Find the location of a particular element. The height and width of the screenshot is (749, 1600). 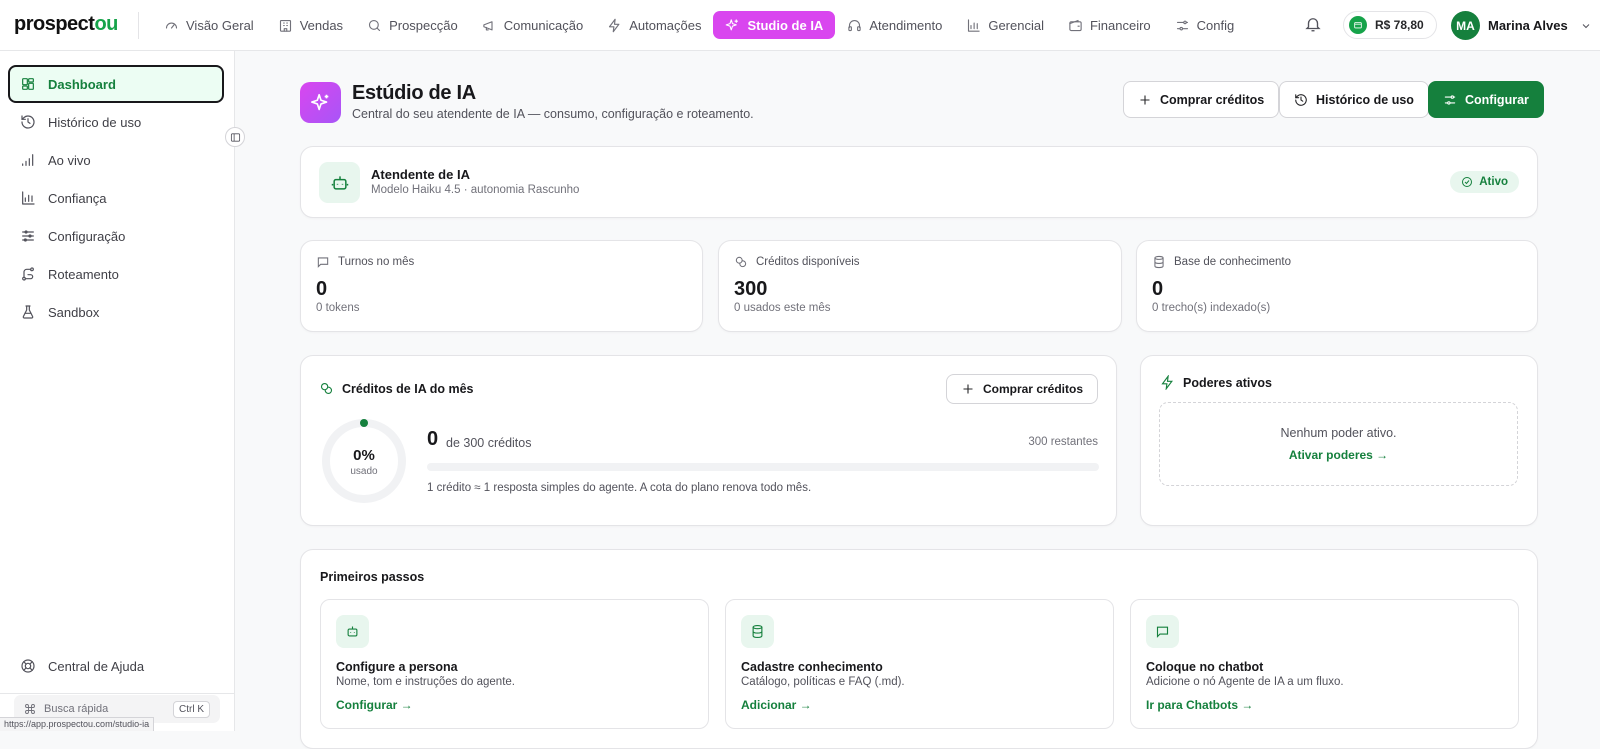

stat-card-turnos: Turnos no mês 0 0 tokens is located at coordinates (501, 286).